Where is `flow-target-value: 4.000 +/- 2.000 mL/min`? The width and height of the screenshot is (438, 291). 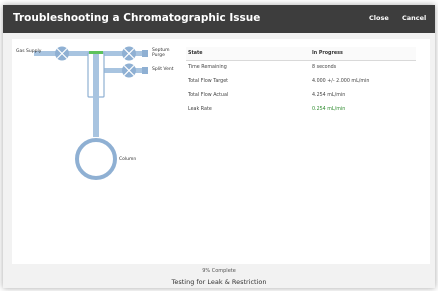
flow-target-value: 4.000 +/- 2.000 mL/min is located at coordinates (341, 81).